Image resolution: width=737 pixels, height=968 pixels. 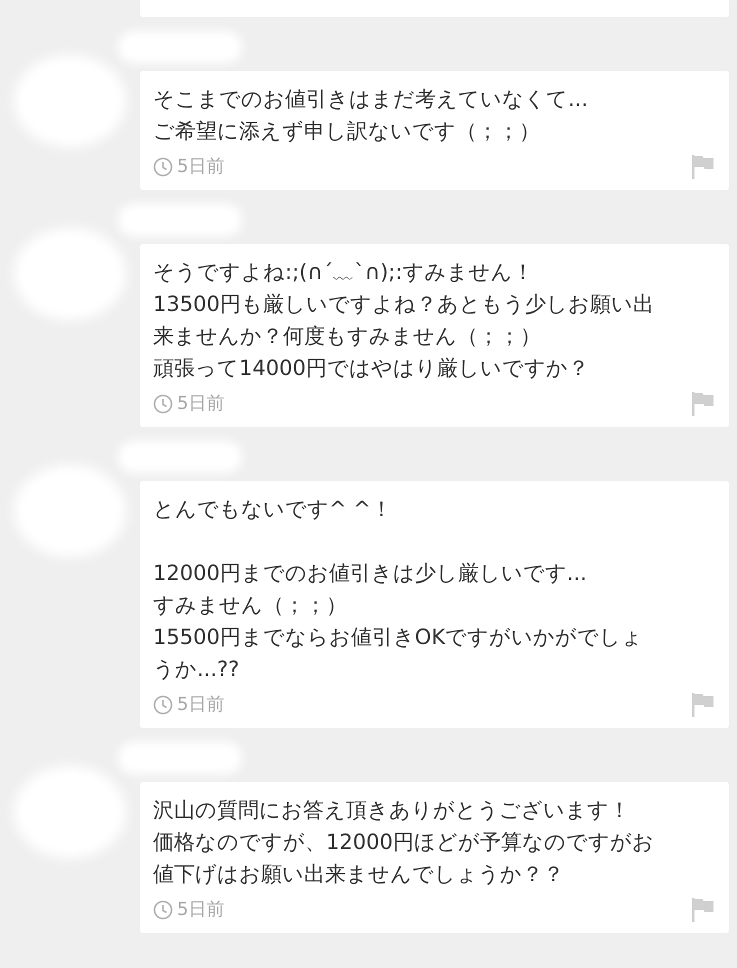 I want to click on message-text: そこまでのお値引きはまだ考えていなくて... ご希望に添えず申し訳ないです（；；）, so click(x=371, y=115).